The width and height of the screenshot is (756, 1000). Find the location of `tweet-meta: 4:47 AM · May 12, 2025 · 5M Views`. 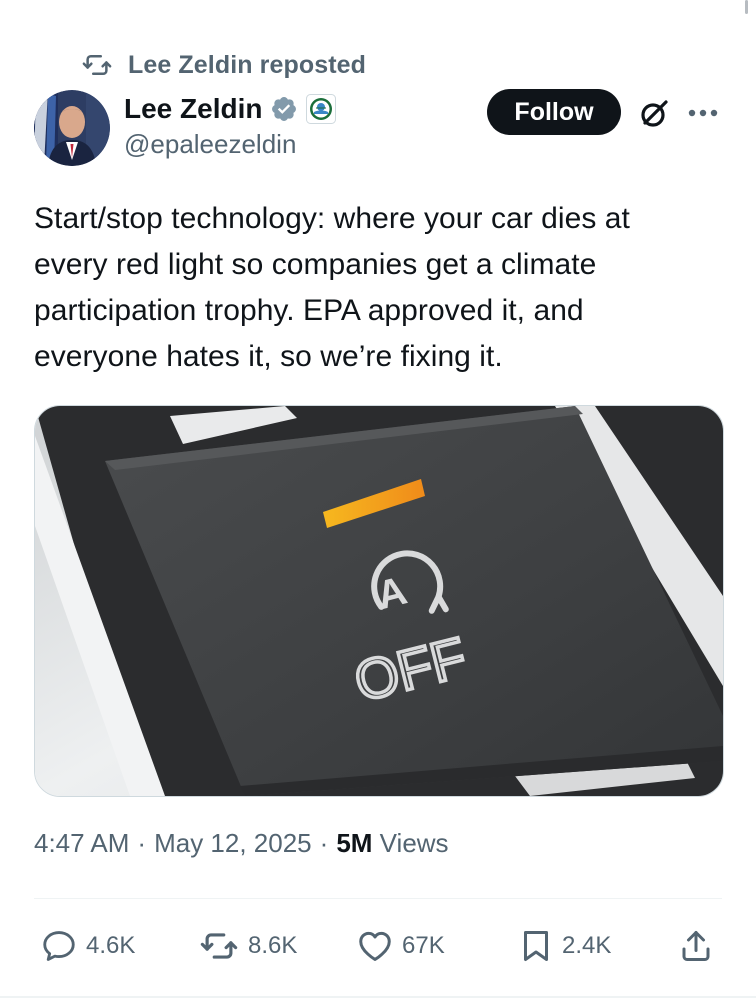

tweet-meta: 4:47 AM · May 12, 2025 · 5M Views is located at coordinates (241, 843).